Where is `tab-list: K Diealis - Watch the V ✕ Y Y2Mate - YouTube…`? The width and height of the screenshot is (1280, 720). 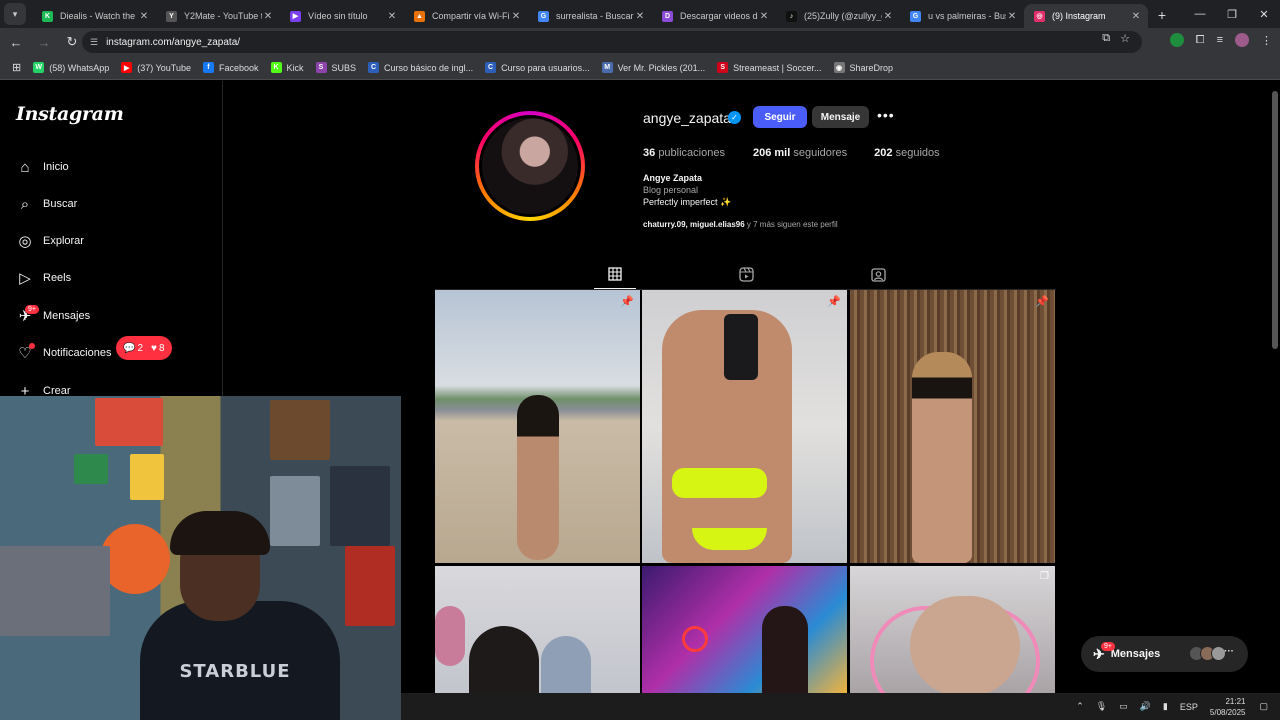 tab-list: K Diealis - Watch the V ✕ Y Y2Mate - YouTube… is located at coordinates (590, 16).